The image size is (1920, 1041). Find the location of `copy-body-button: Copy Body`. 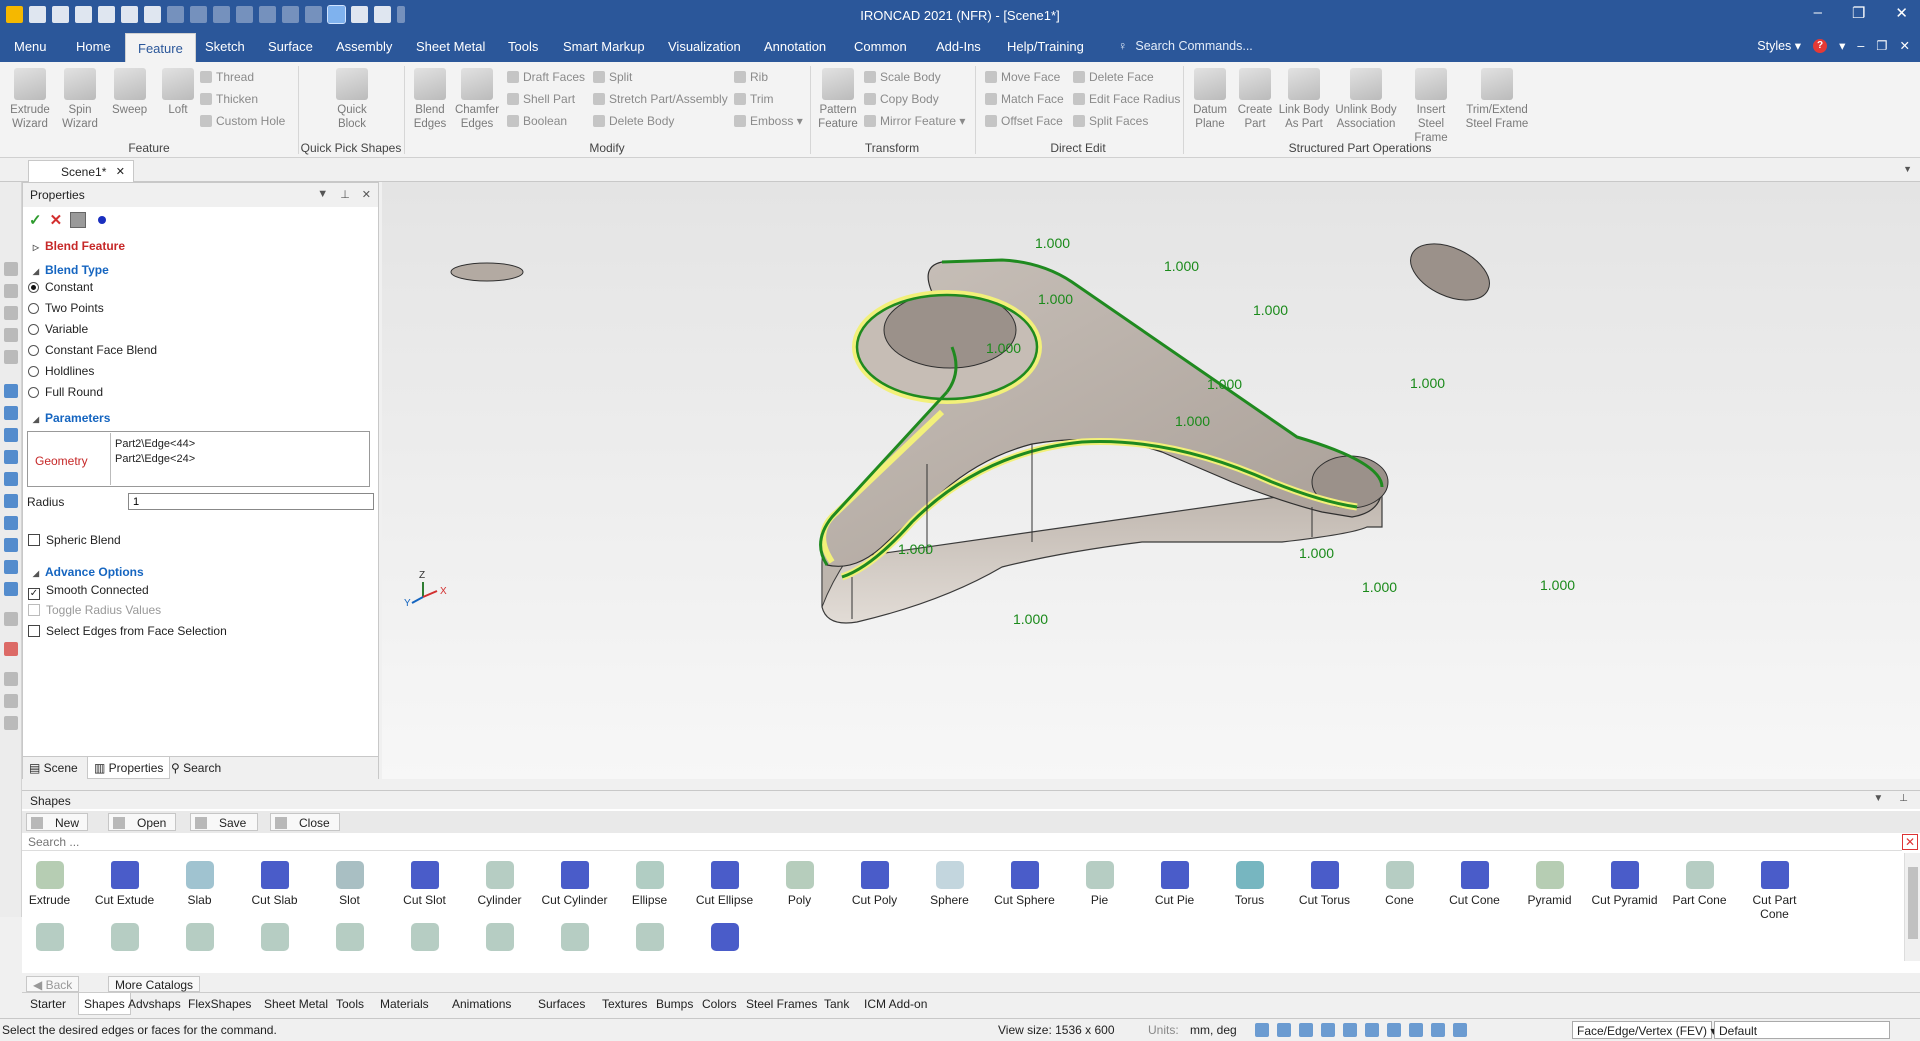

copy-body-button: Copy Body is located at coordinates (901, 99).